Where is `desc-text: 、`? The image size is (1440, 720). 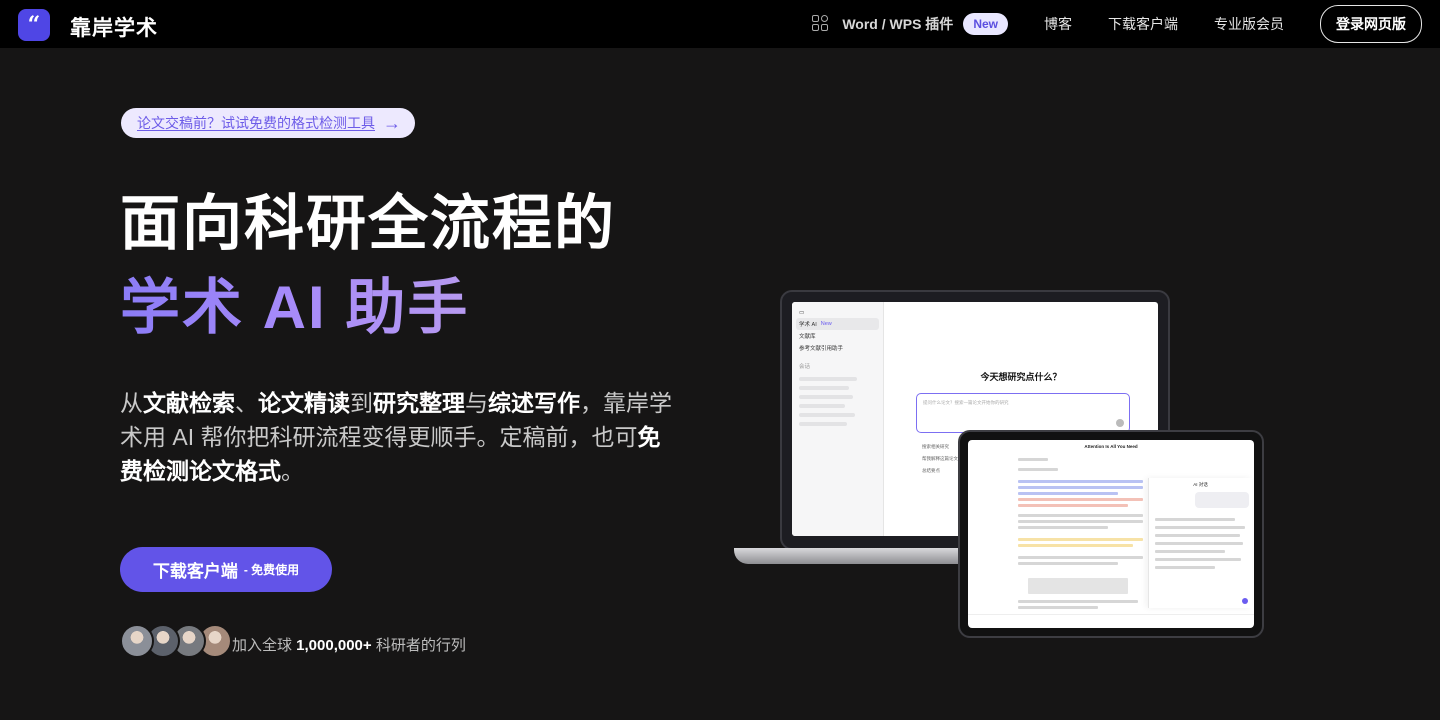
desc-text: 、 is located at coordinates (246, 403).